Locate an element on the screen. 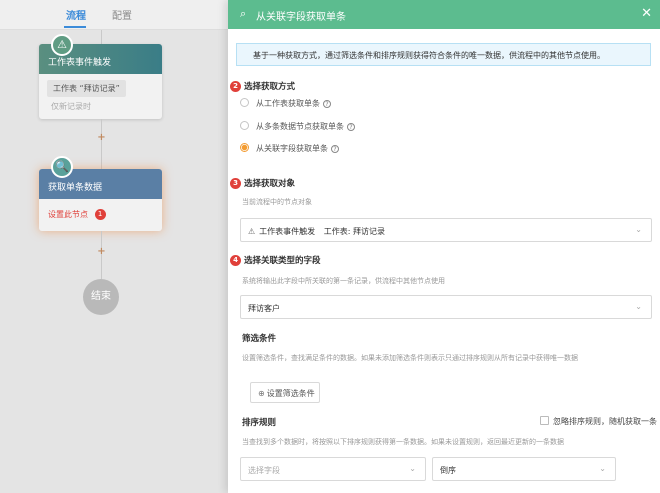 This screenshot has width=660, height=493. field-select: 拜访客户 ⌄ is located at coordinates (446, 307).